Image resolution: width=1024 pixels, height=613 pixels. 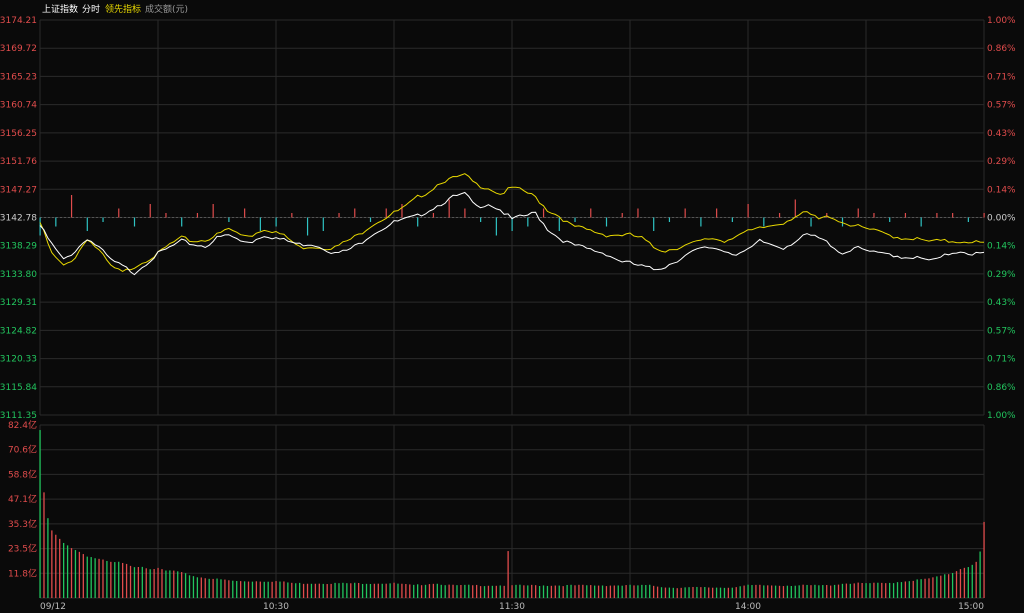 What do you see at coordinates (123, 9) in the screenshot?
I see `leading-tab: 领先指标` at bounding box center [123, 9].